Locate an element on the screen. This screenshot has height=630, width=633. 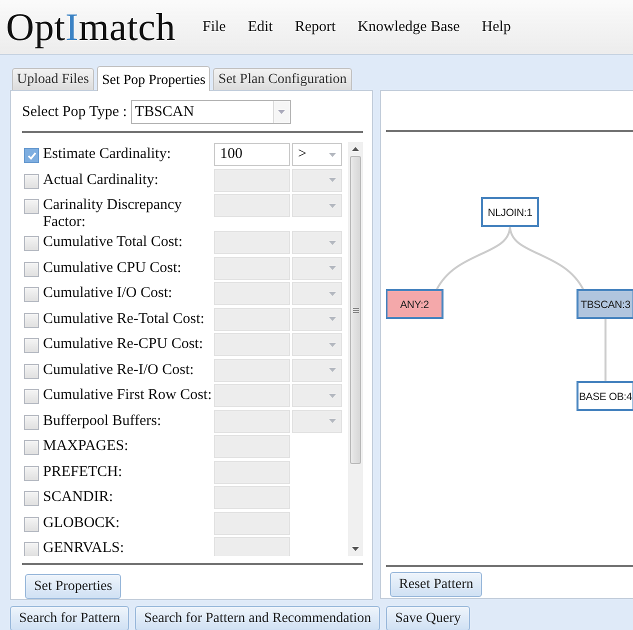
scroll-down-icon is located at coordinates (355, 549).